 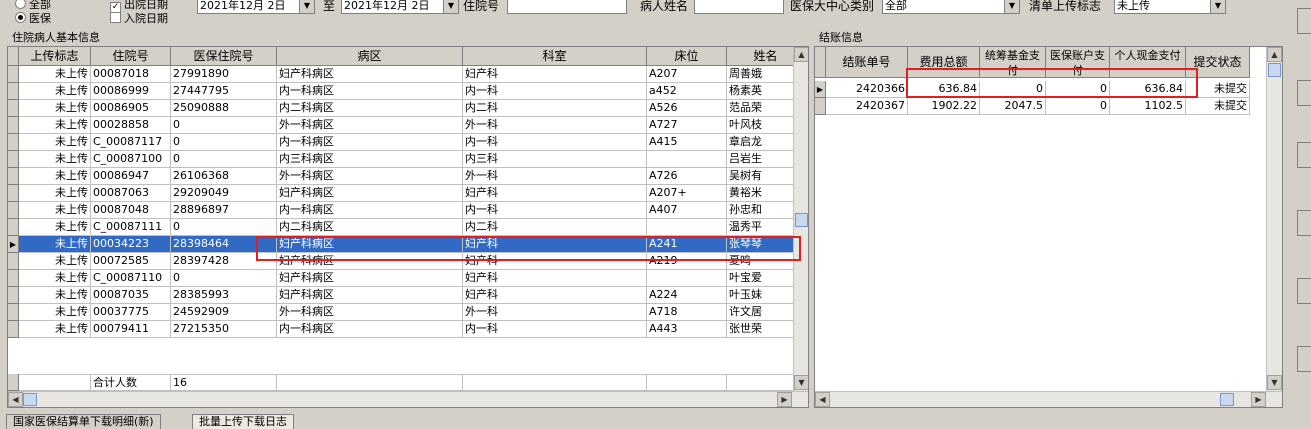 What do you see at coordinates (867, 106) in the screenshot?
I see `table-cell: 2420367` at bounding box center [867, 106].